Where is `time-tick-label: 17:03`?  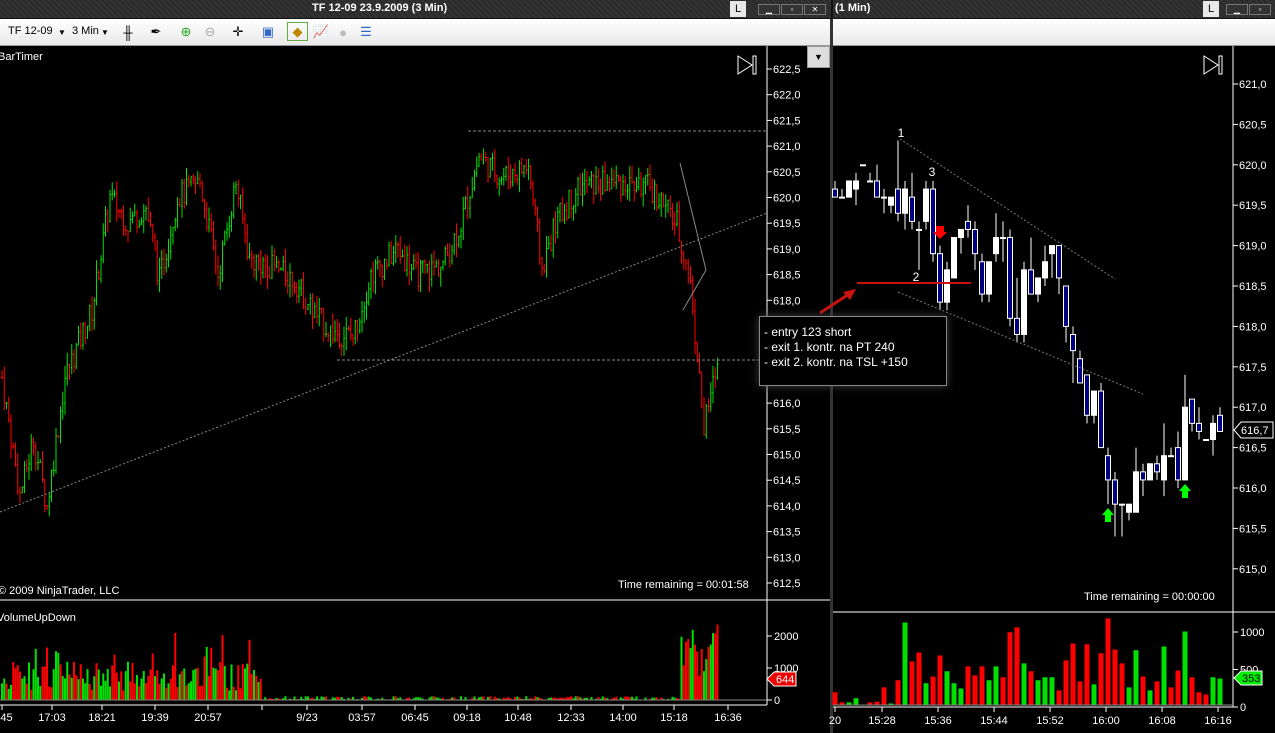
time-tick-label: 17:03 is located at coordinates (52, 718).